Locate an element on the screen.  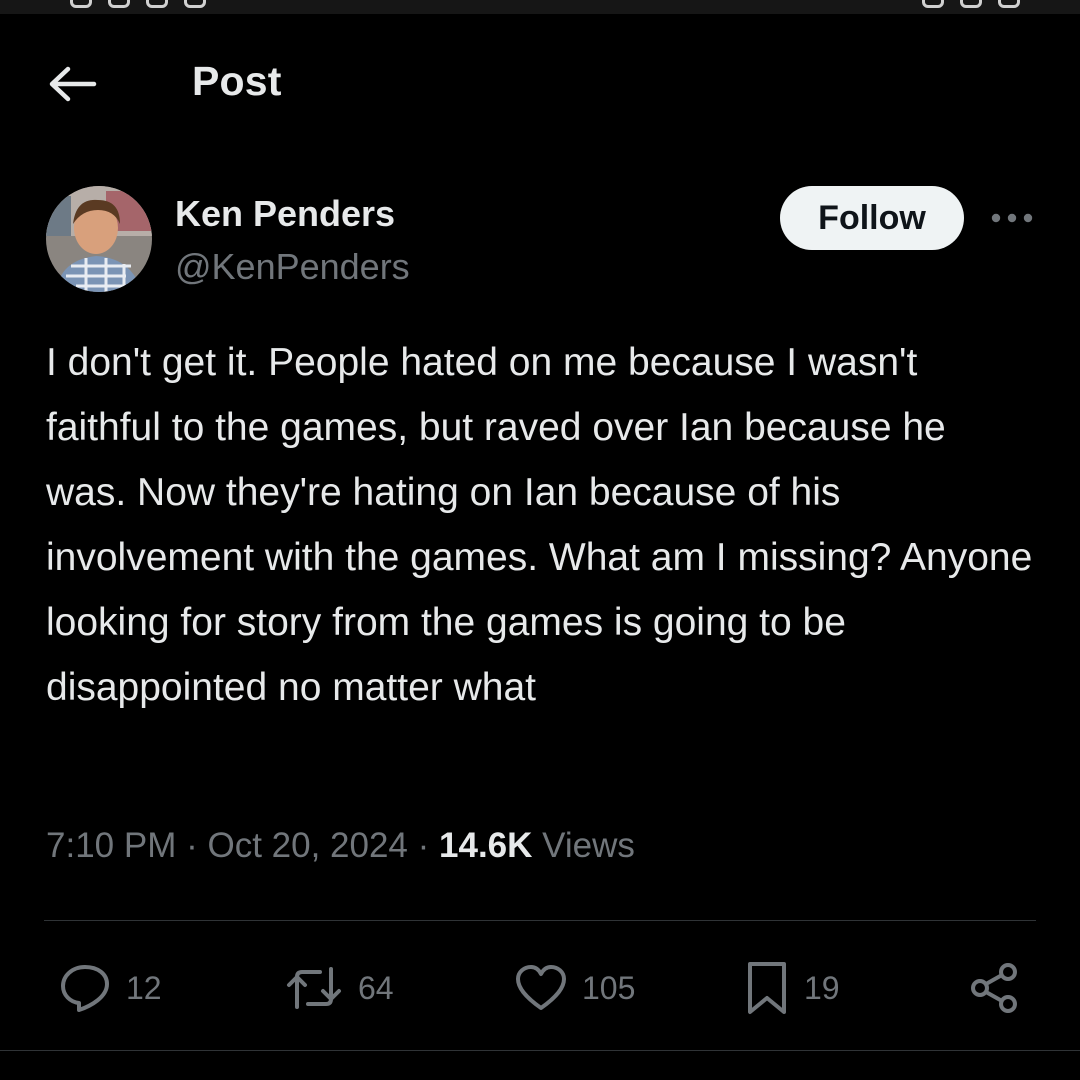
avatar-photo is located at coordinates (99, 239).